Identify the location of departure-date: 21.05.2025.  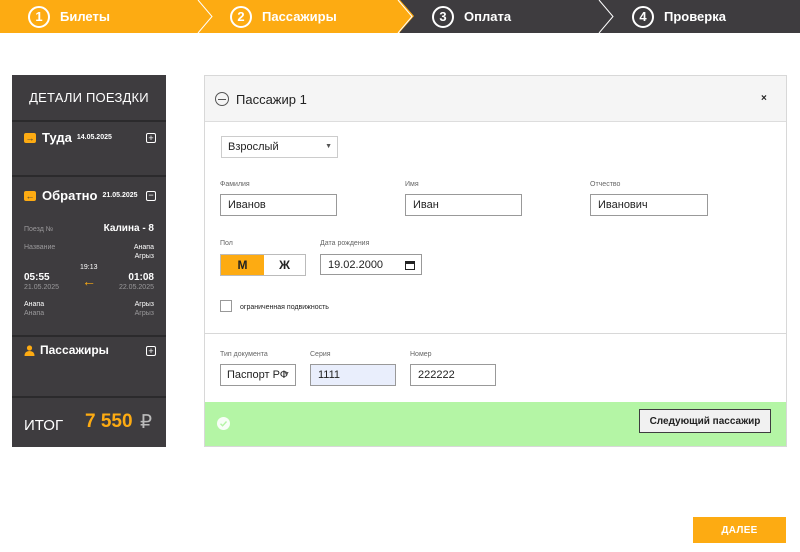
(42, 287).